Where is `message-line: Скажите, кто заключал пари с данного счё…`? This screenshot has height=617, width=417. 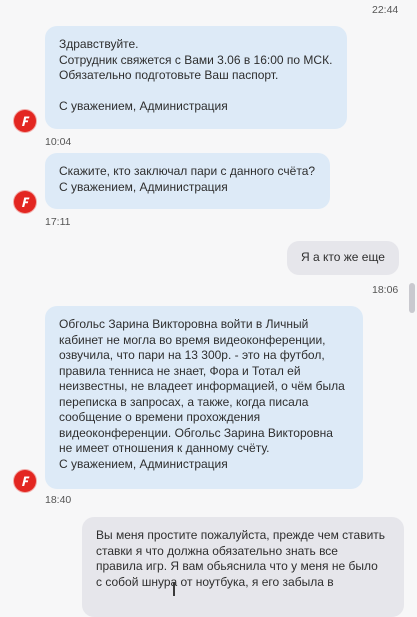 message-line: Скажите, кто заключал пари с данного счё… is located at coordinates (187, 171).